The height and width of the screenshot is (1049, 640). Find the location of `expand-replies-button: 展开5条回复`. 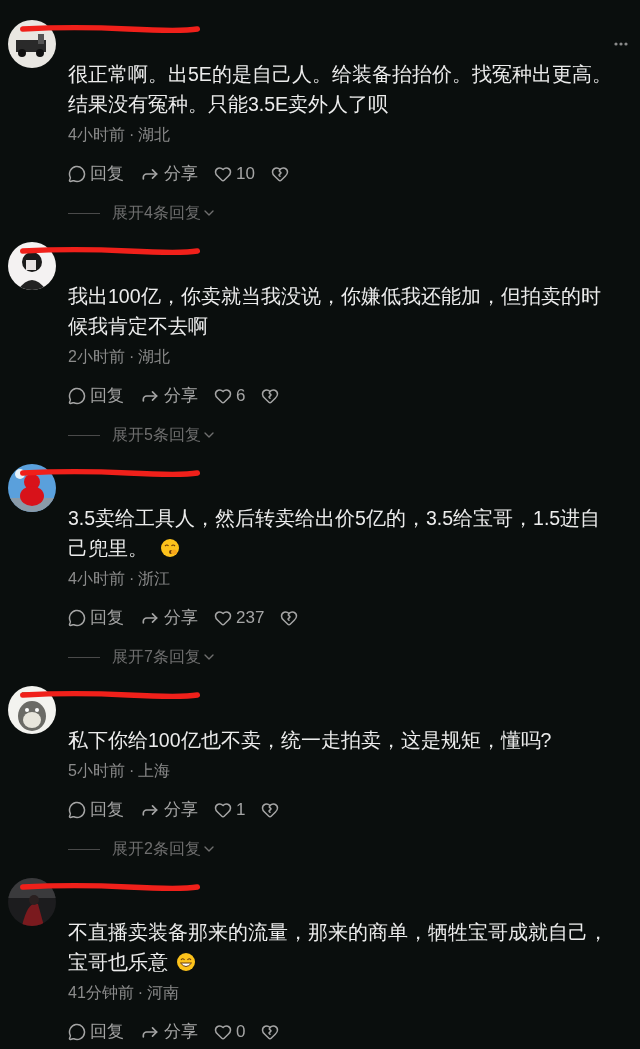

expand-replies-button: 展开5条回复 is located at coordinates (164, 435).